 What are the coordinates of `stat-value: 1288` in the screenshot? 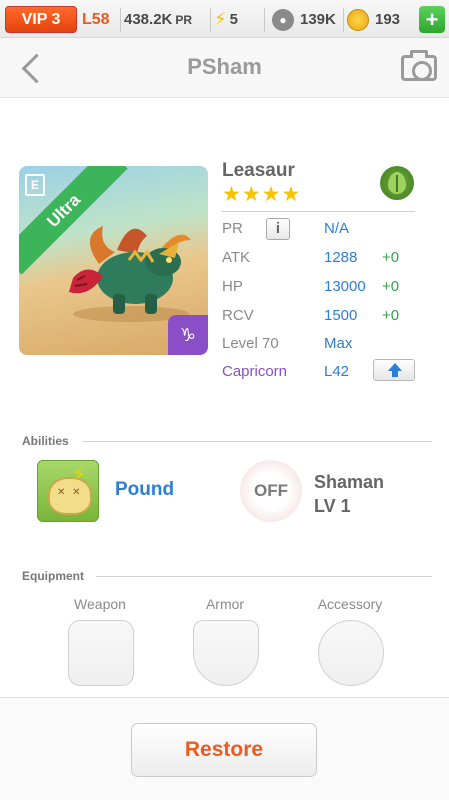 It's located at (341, 257).